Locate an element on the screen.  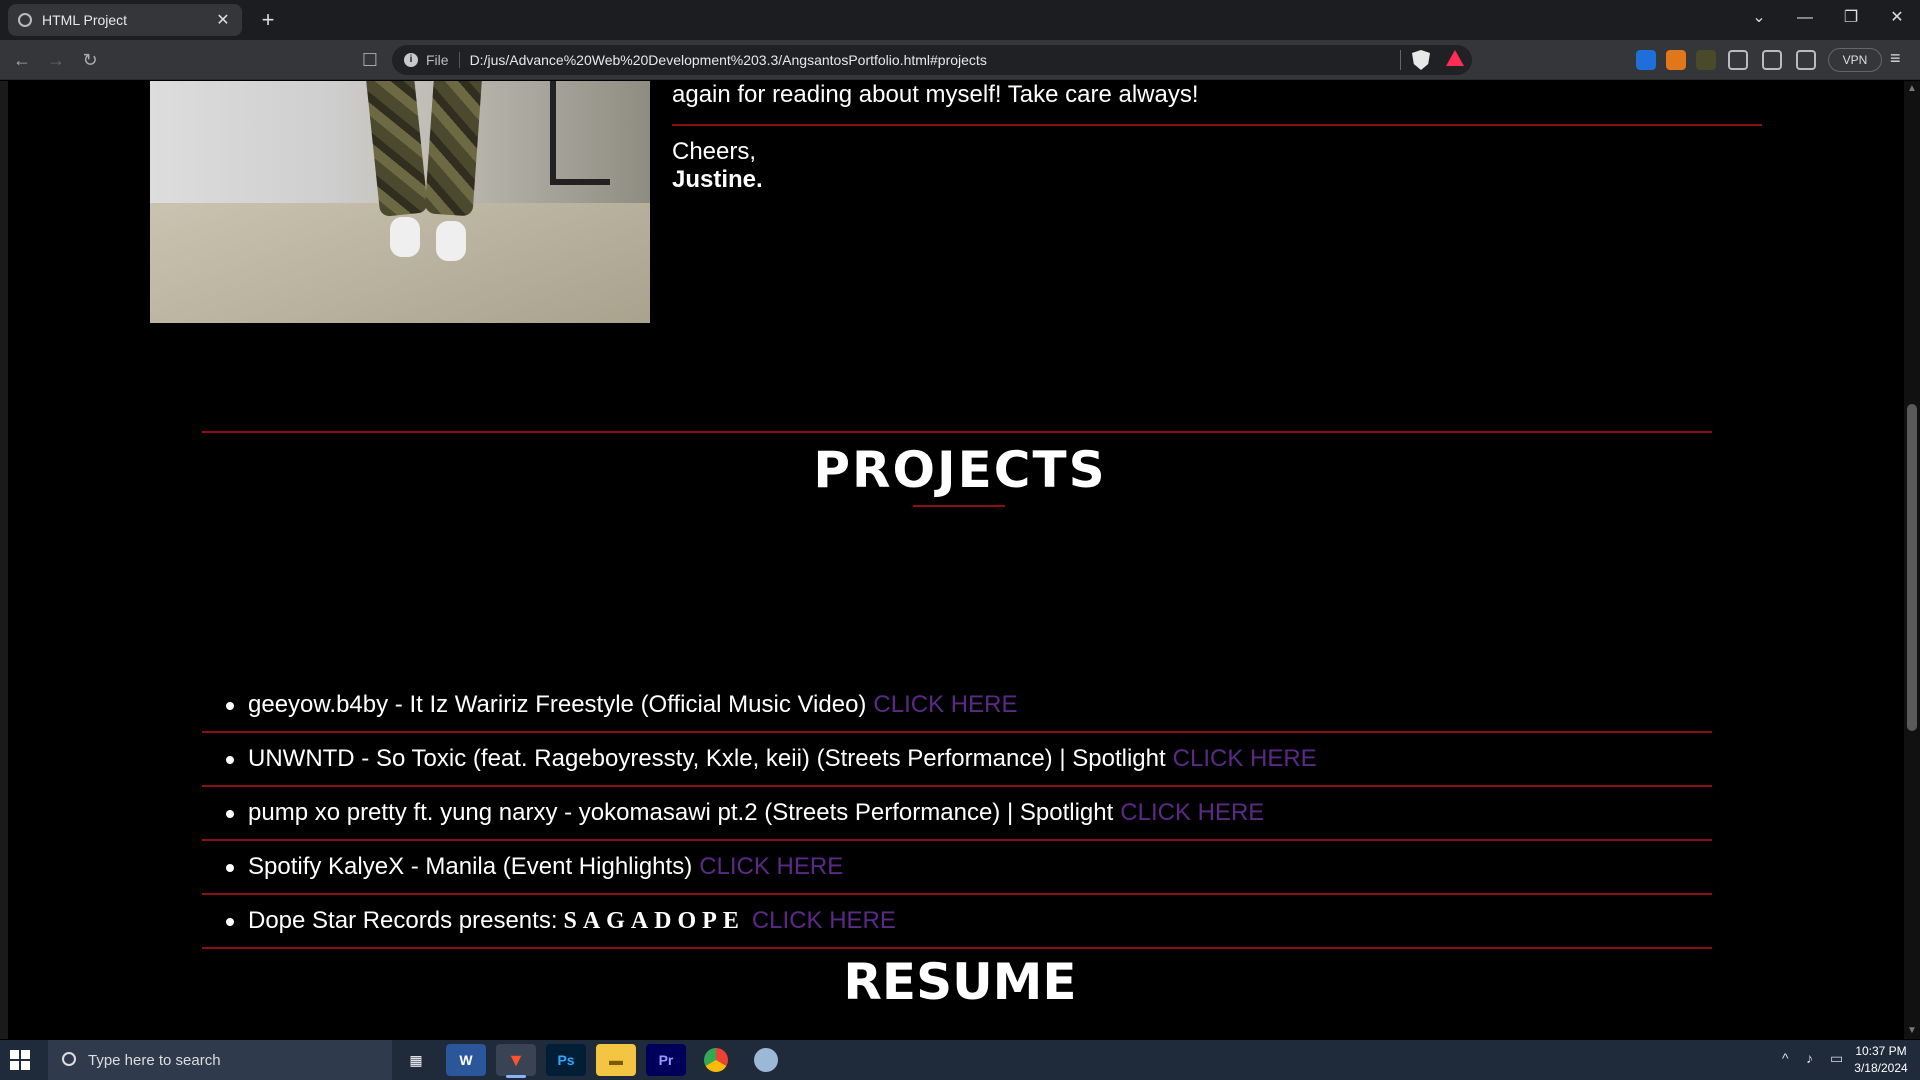
scroll-down-icon: ▼ is located at coordinates (1912, 1030).